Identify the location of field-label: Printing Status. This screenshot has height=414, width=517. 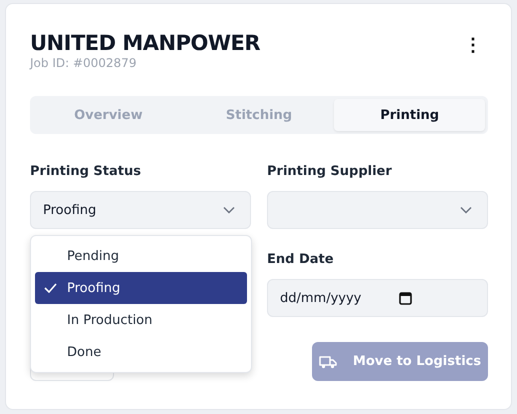
(86, 172).